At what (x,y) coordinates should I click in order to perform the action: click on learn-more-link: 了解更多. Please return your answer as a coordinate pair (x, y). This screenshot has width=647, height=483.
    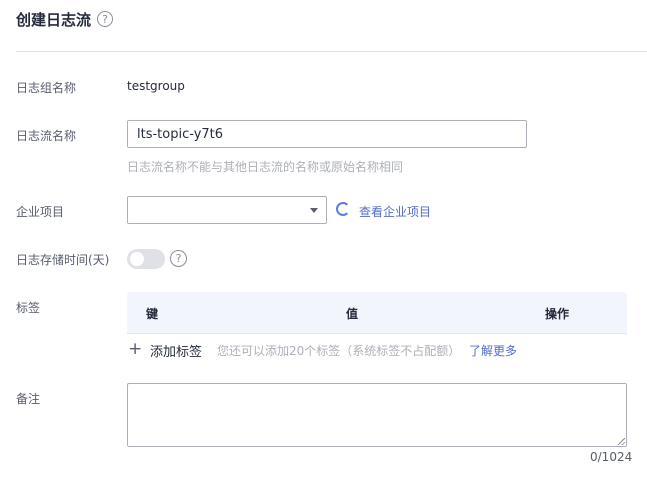
    Looking at the image, I should click on (493, 350).